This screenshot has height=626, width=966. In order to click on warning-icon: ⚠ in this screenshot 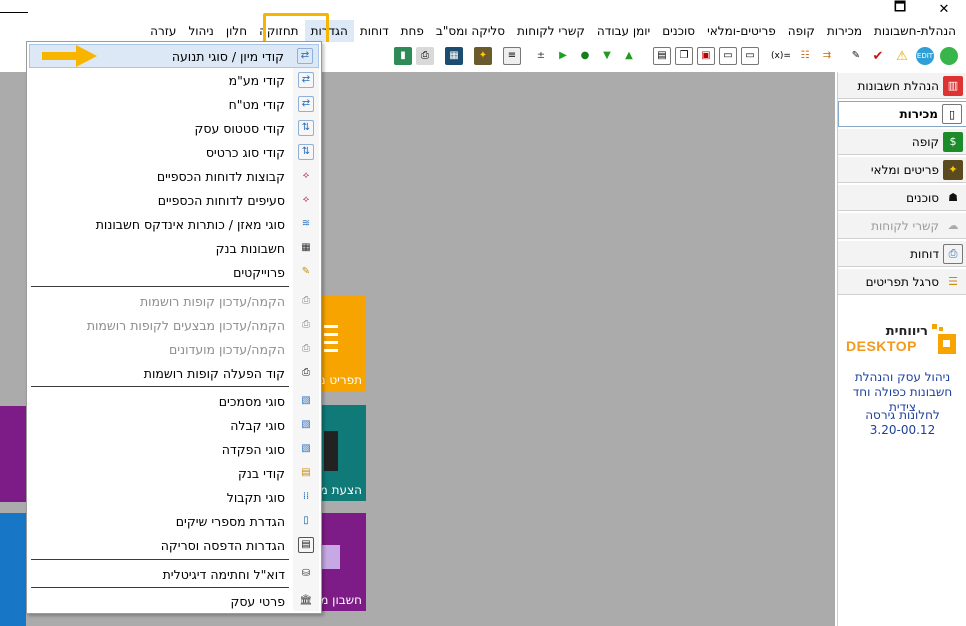, I will do `click(902, 56)`.